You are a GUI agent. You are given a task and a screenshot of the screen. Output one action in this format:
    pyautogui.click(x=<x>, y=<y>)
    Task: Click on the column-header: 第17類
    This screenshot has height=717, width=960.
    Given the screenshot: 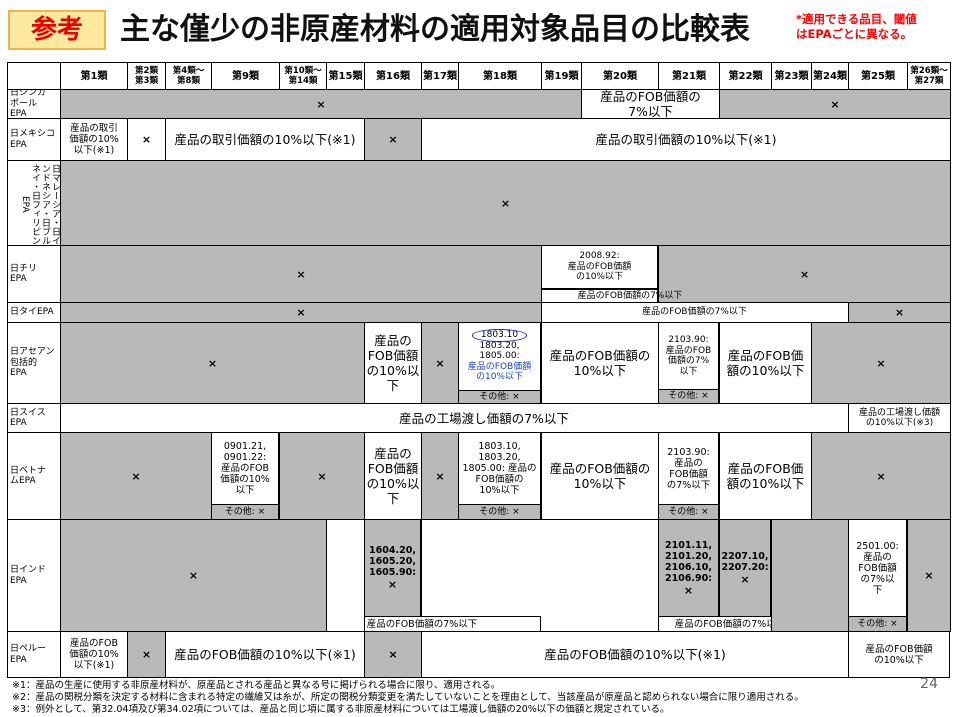 What is the action you would take?
    pyautogui.click(x=440, y=76)
    